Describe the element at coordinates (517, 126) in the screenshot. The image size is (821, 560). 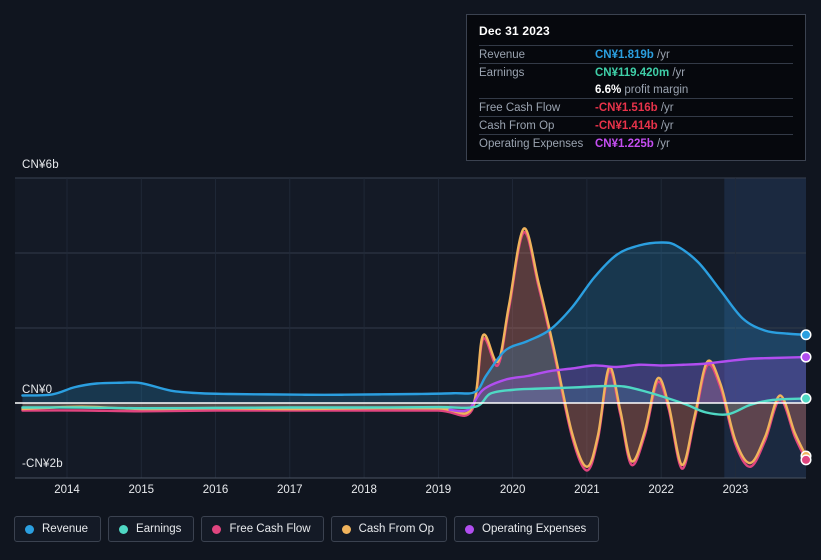
I see `tooltip-row-label: Cash From Op` at that location.